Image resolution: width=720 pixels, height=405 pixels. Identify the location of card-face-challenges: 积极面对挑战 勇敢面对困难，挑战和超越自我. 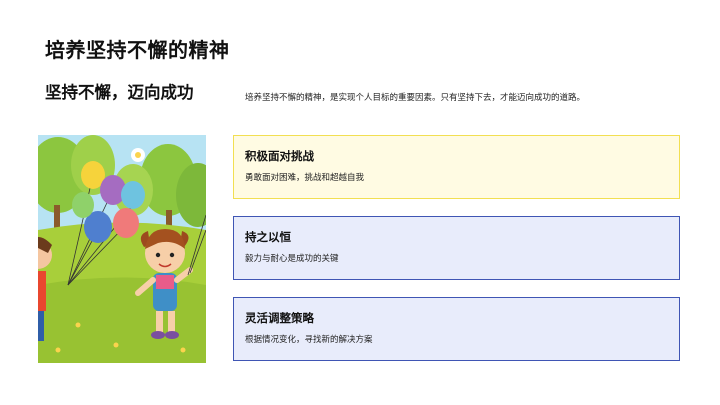
(456, 167).